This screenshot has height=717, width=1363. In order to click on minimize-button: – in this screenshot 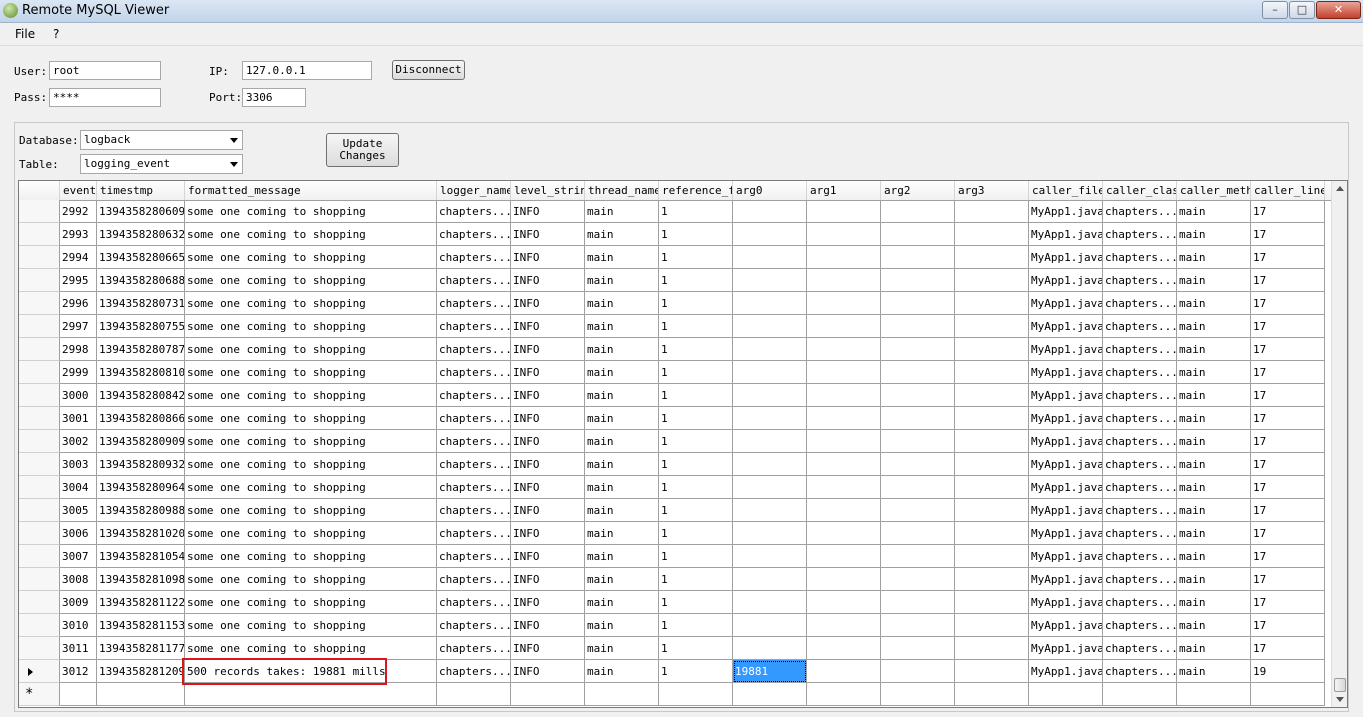, I will do `click(1275, 10)`.